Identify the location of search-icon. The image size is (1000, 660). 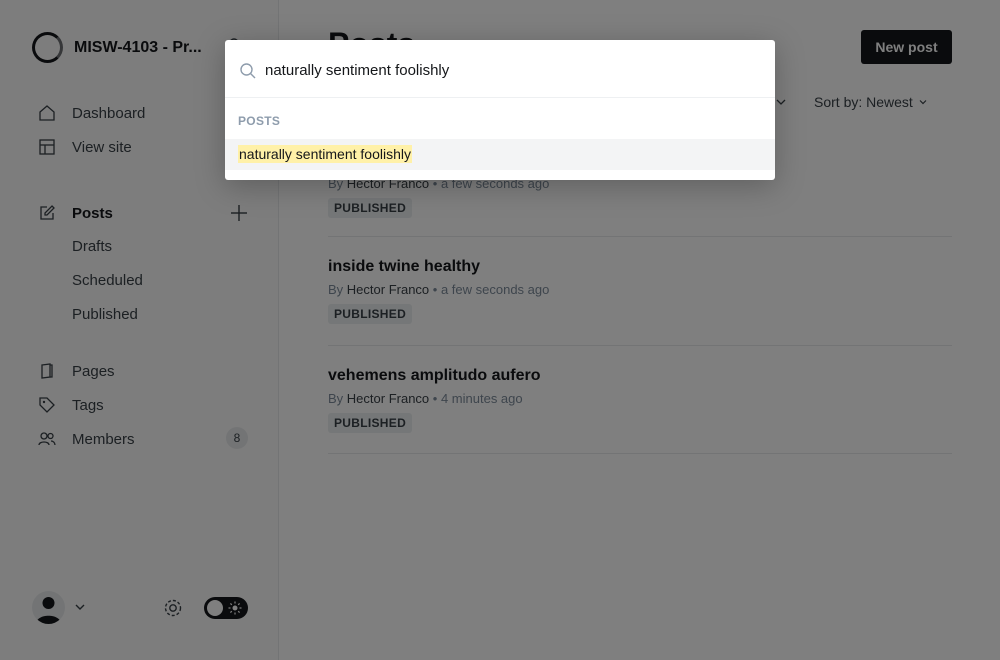
(248, 71).